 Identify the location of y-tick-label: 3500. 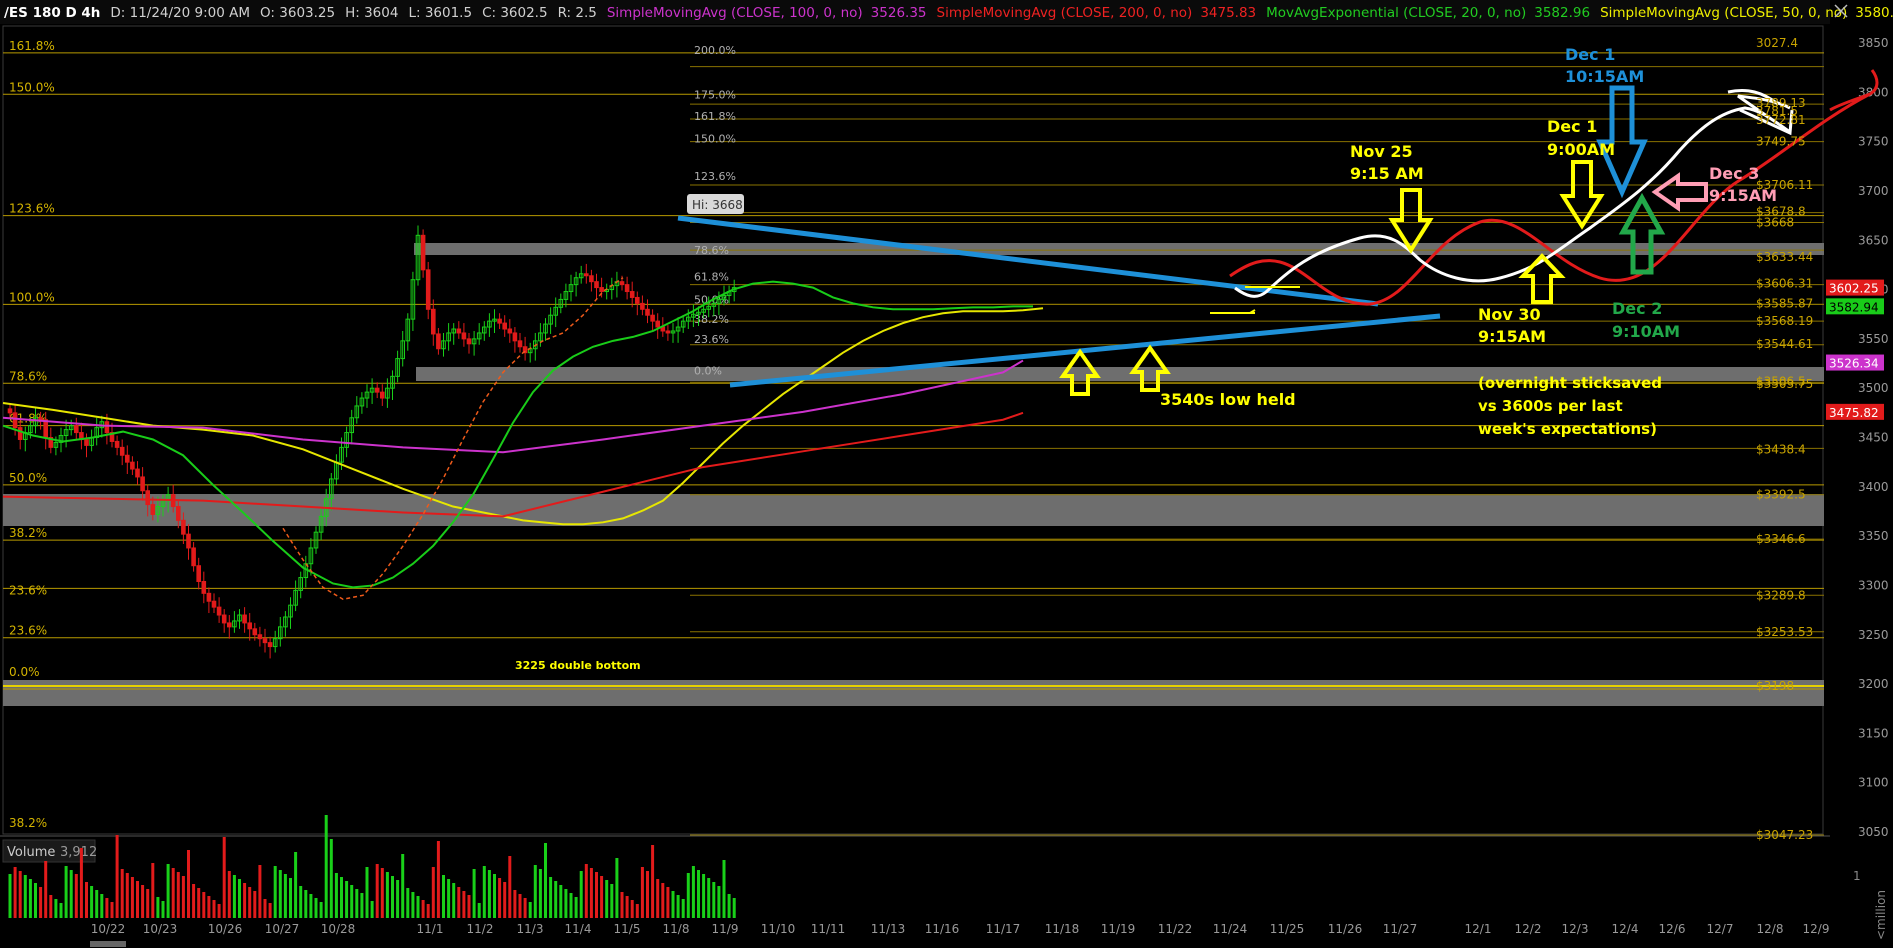
(1873, 388).